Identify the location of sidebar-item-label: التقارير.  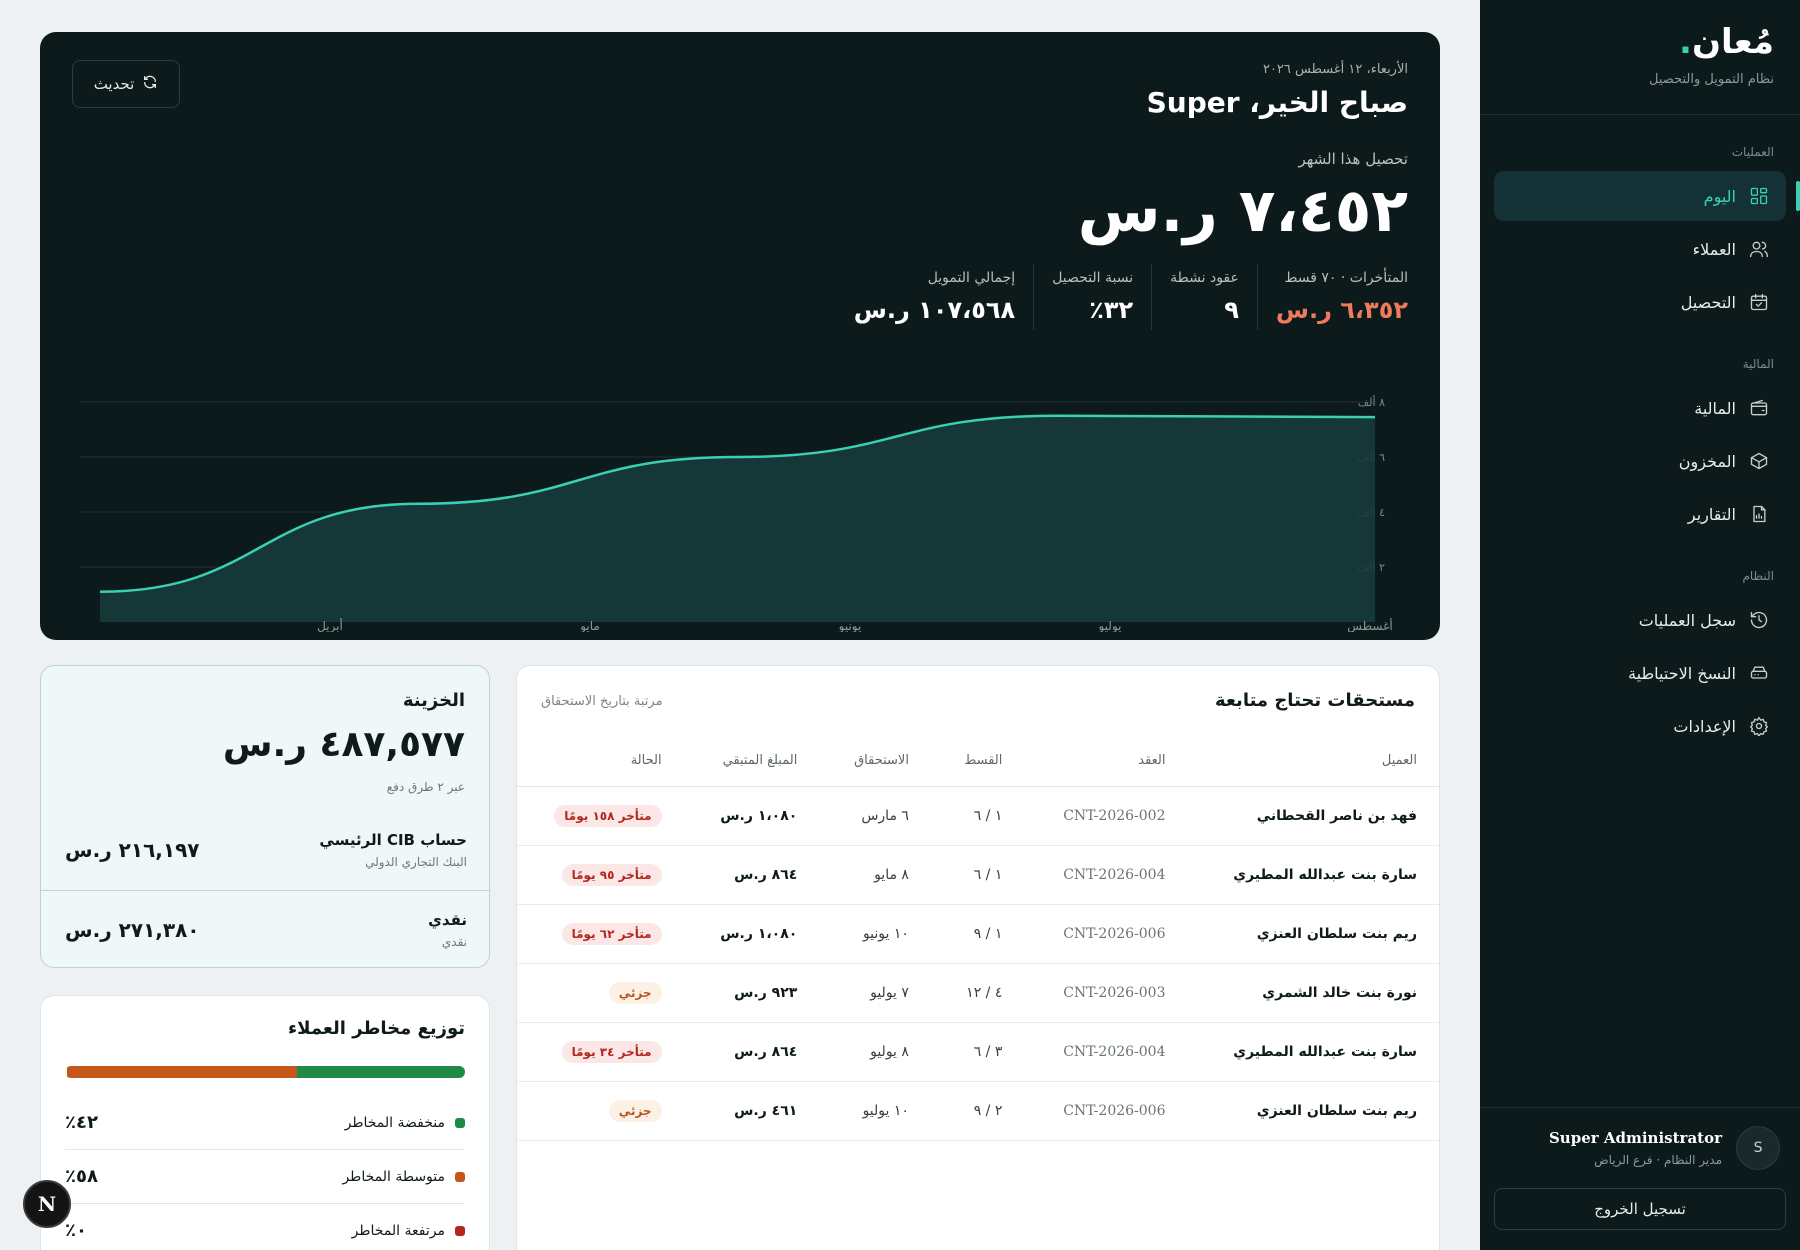
(1711, 514).